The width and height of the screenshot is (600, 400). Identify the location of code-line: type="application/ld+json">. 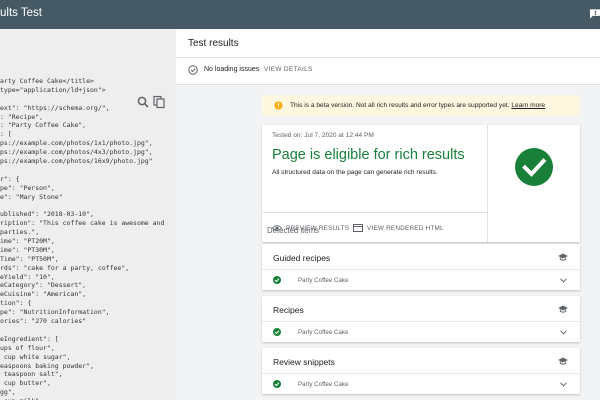
(53, 89).